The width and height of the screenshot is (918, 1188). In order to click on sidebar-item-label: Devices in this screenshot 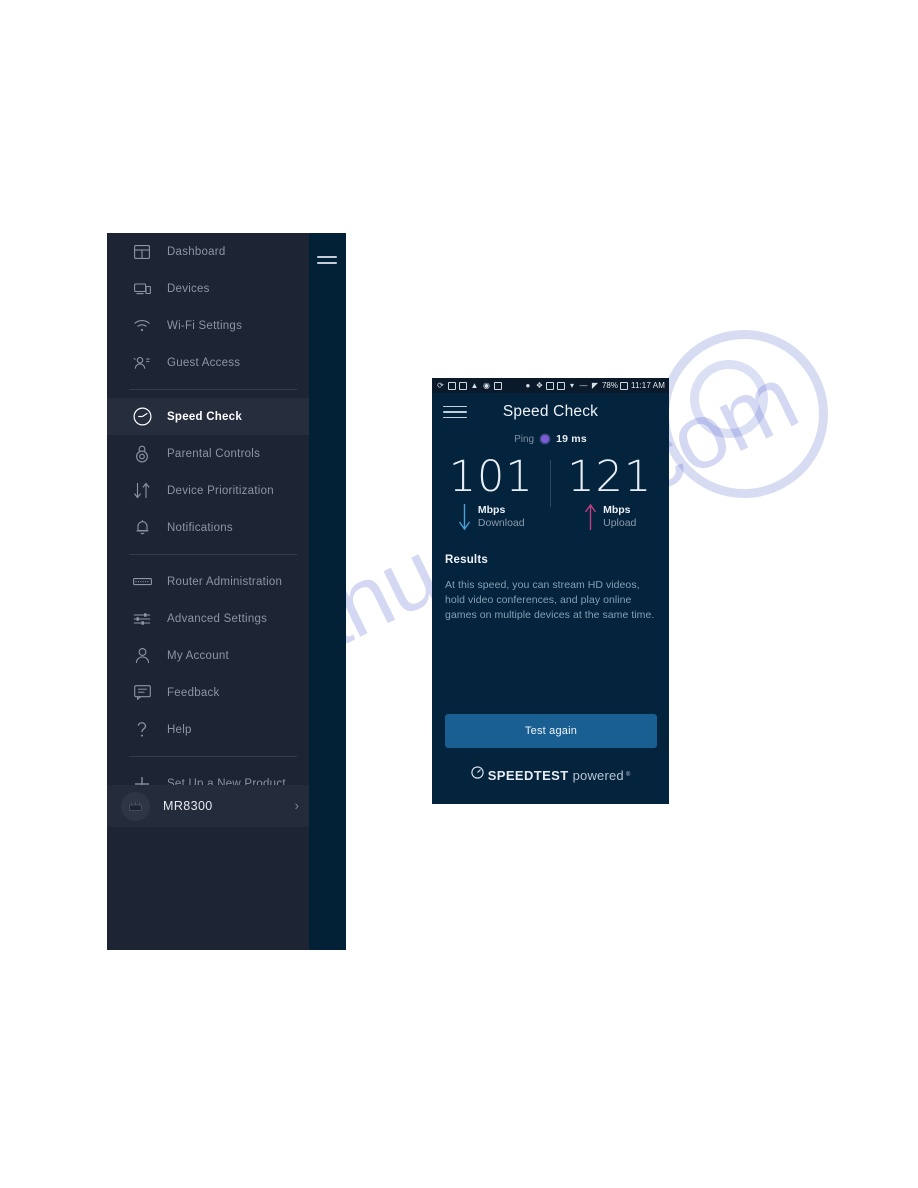, I will do `click(188, 288)`.